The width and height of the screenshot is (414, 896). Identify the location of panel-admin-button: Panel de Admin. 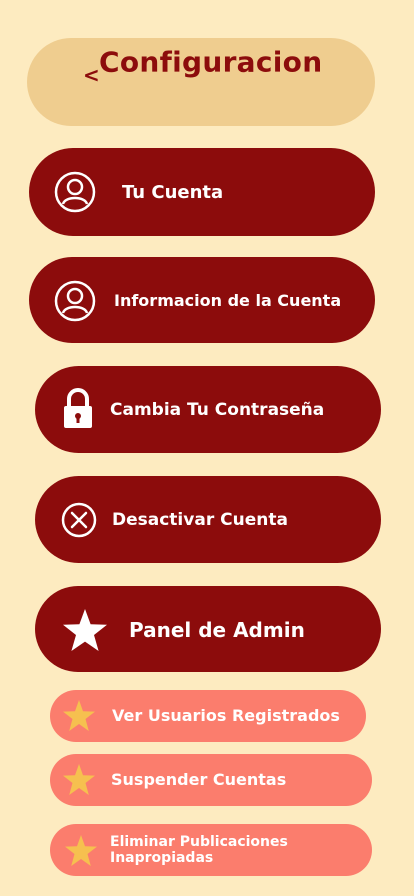
(208, 629).